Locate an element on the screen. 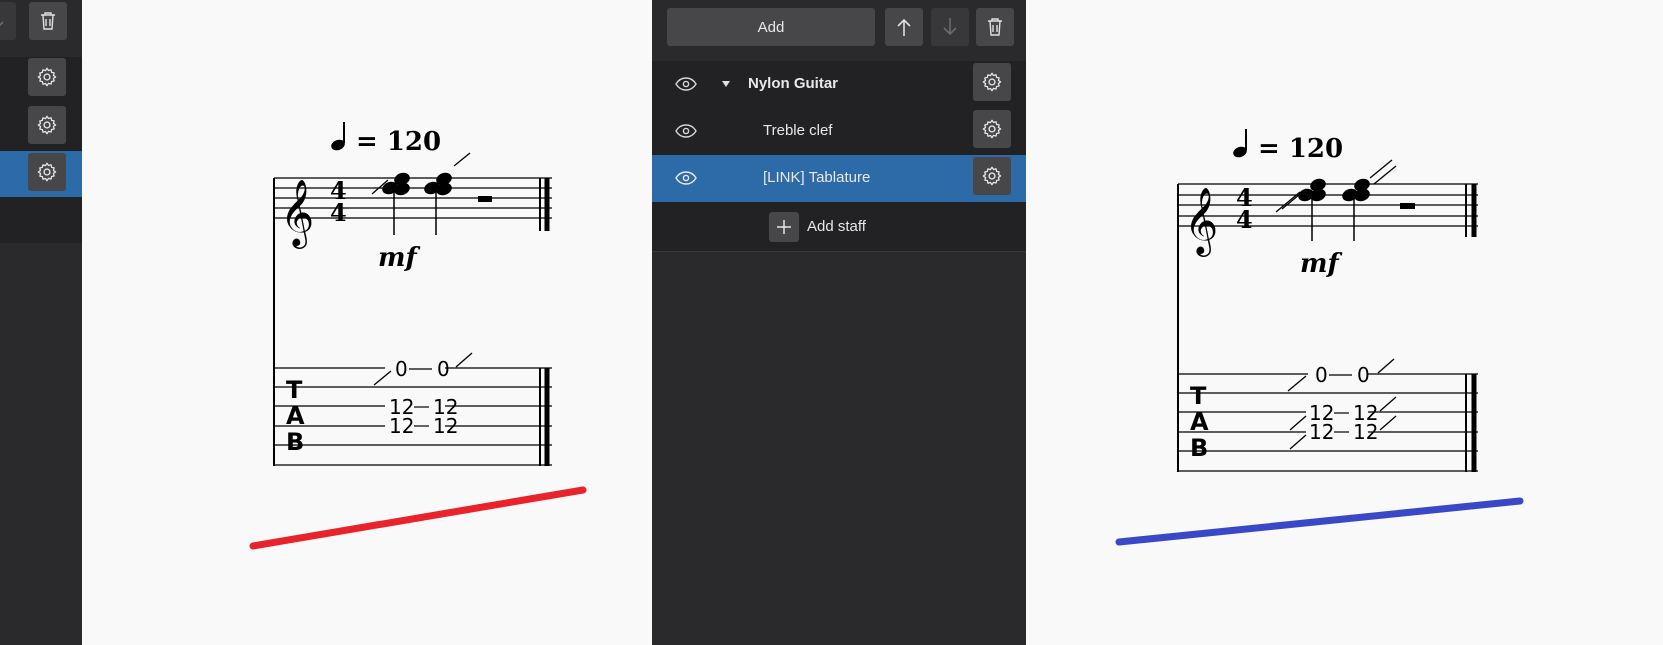  expand-triangle-icon is located at coordinates (726, 84).